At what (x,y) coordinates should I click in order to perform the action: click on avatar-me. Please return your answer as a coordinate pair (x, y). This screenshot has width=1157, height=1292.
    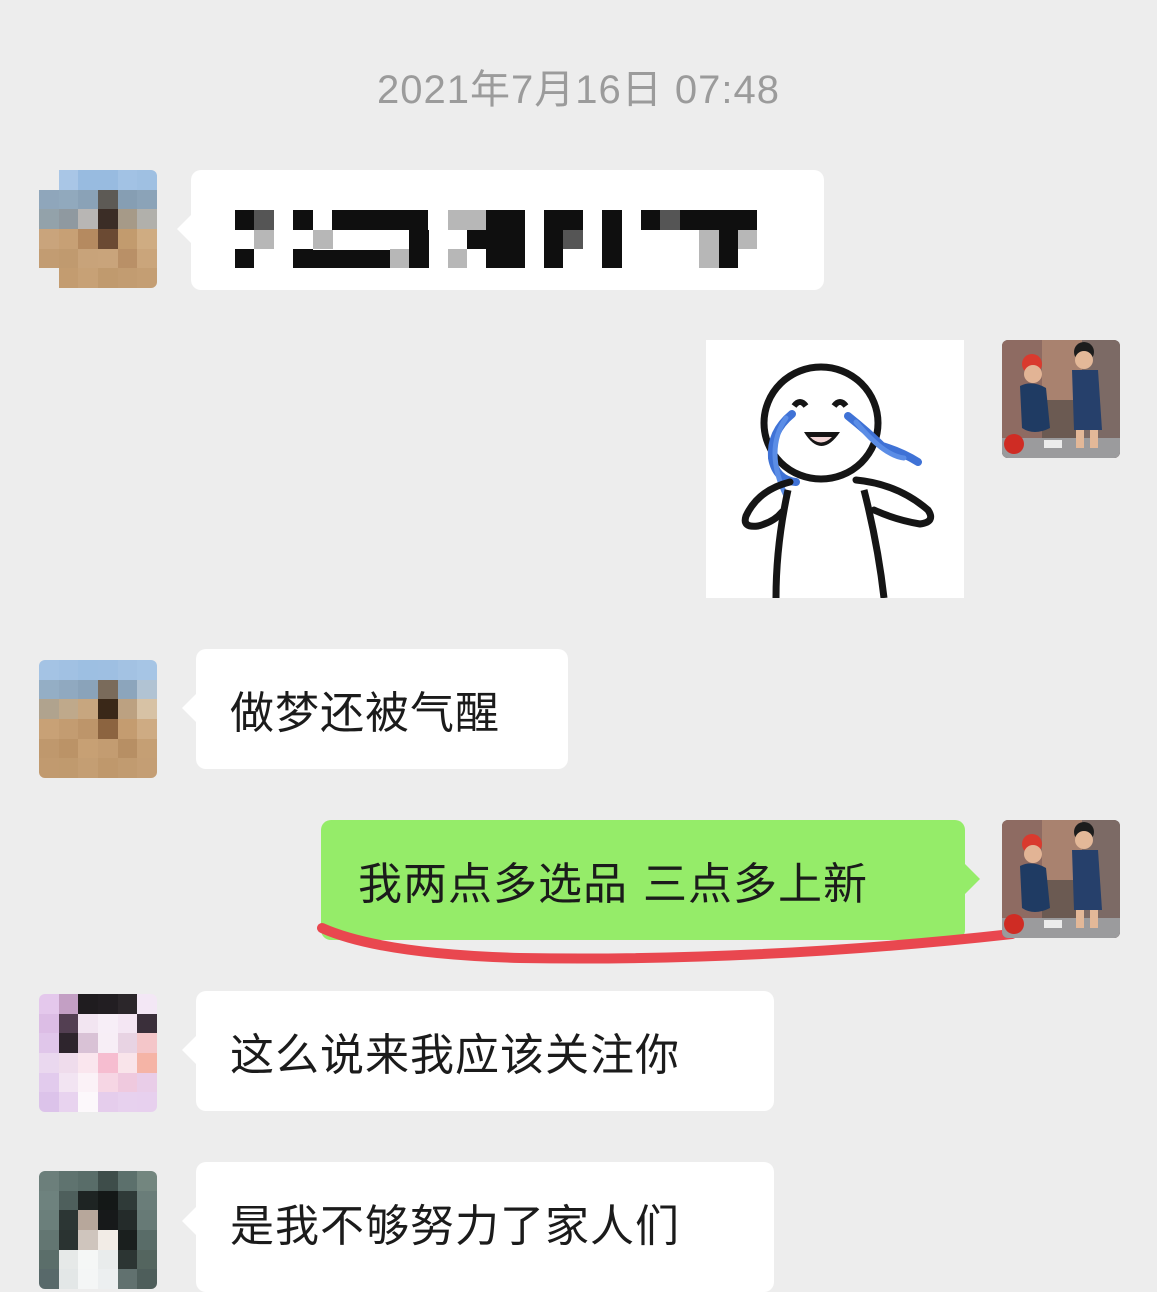
    Looking at the image, I should click on (1061, 879).